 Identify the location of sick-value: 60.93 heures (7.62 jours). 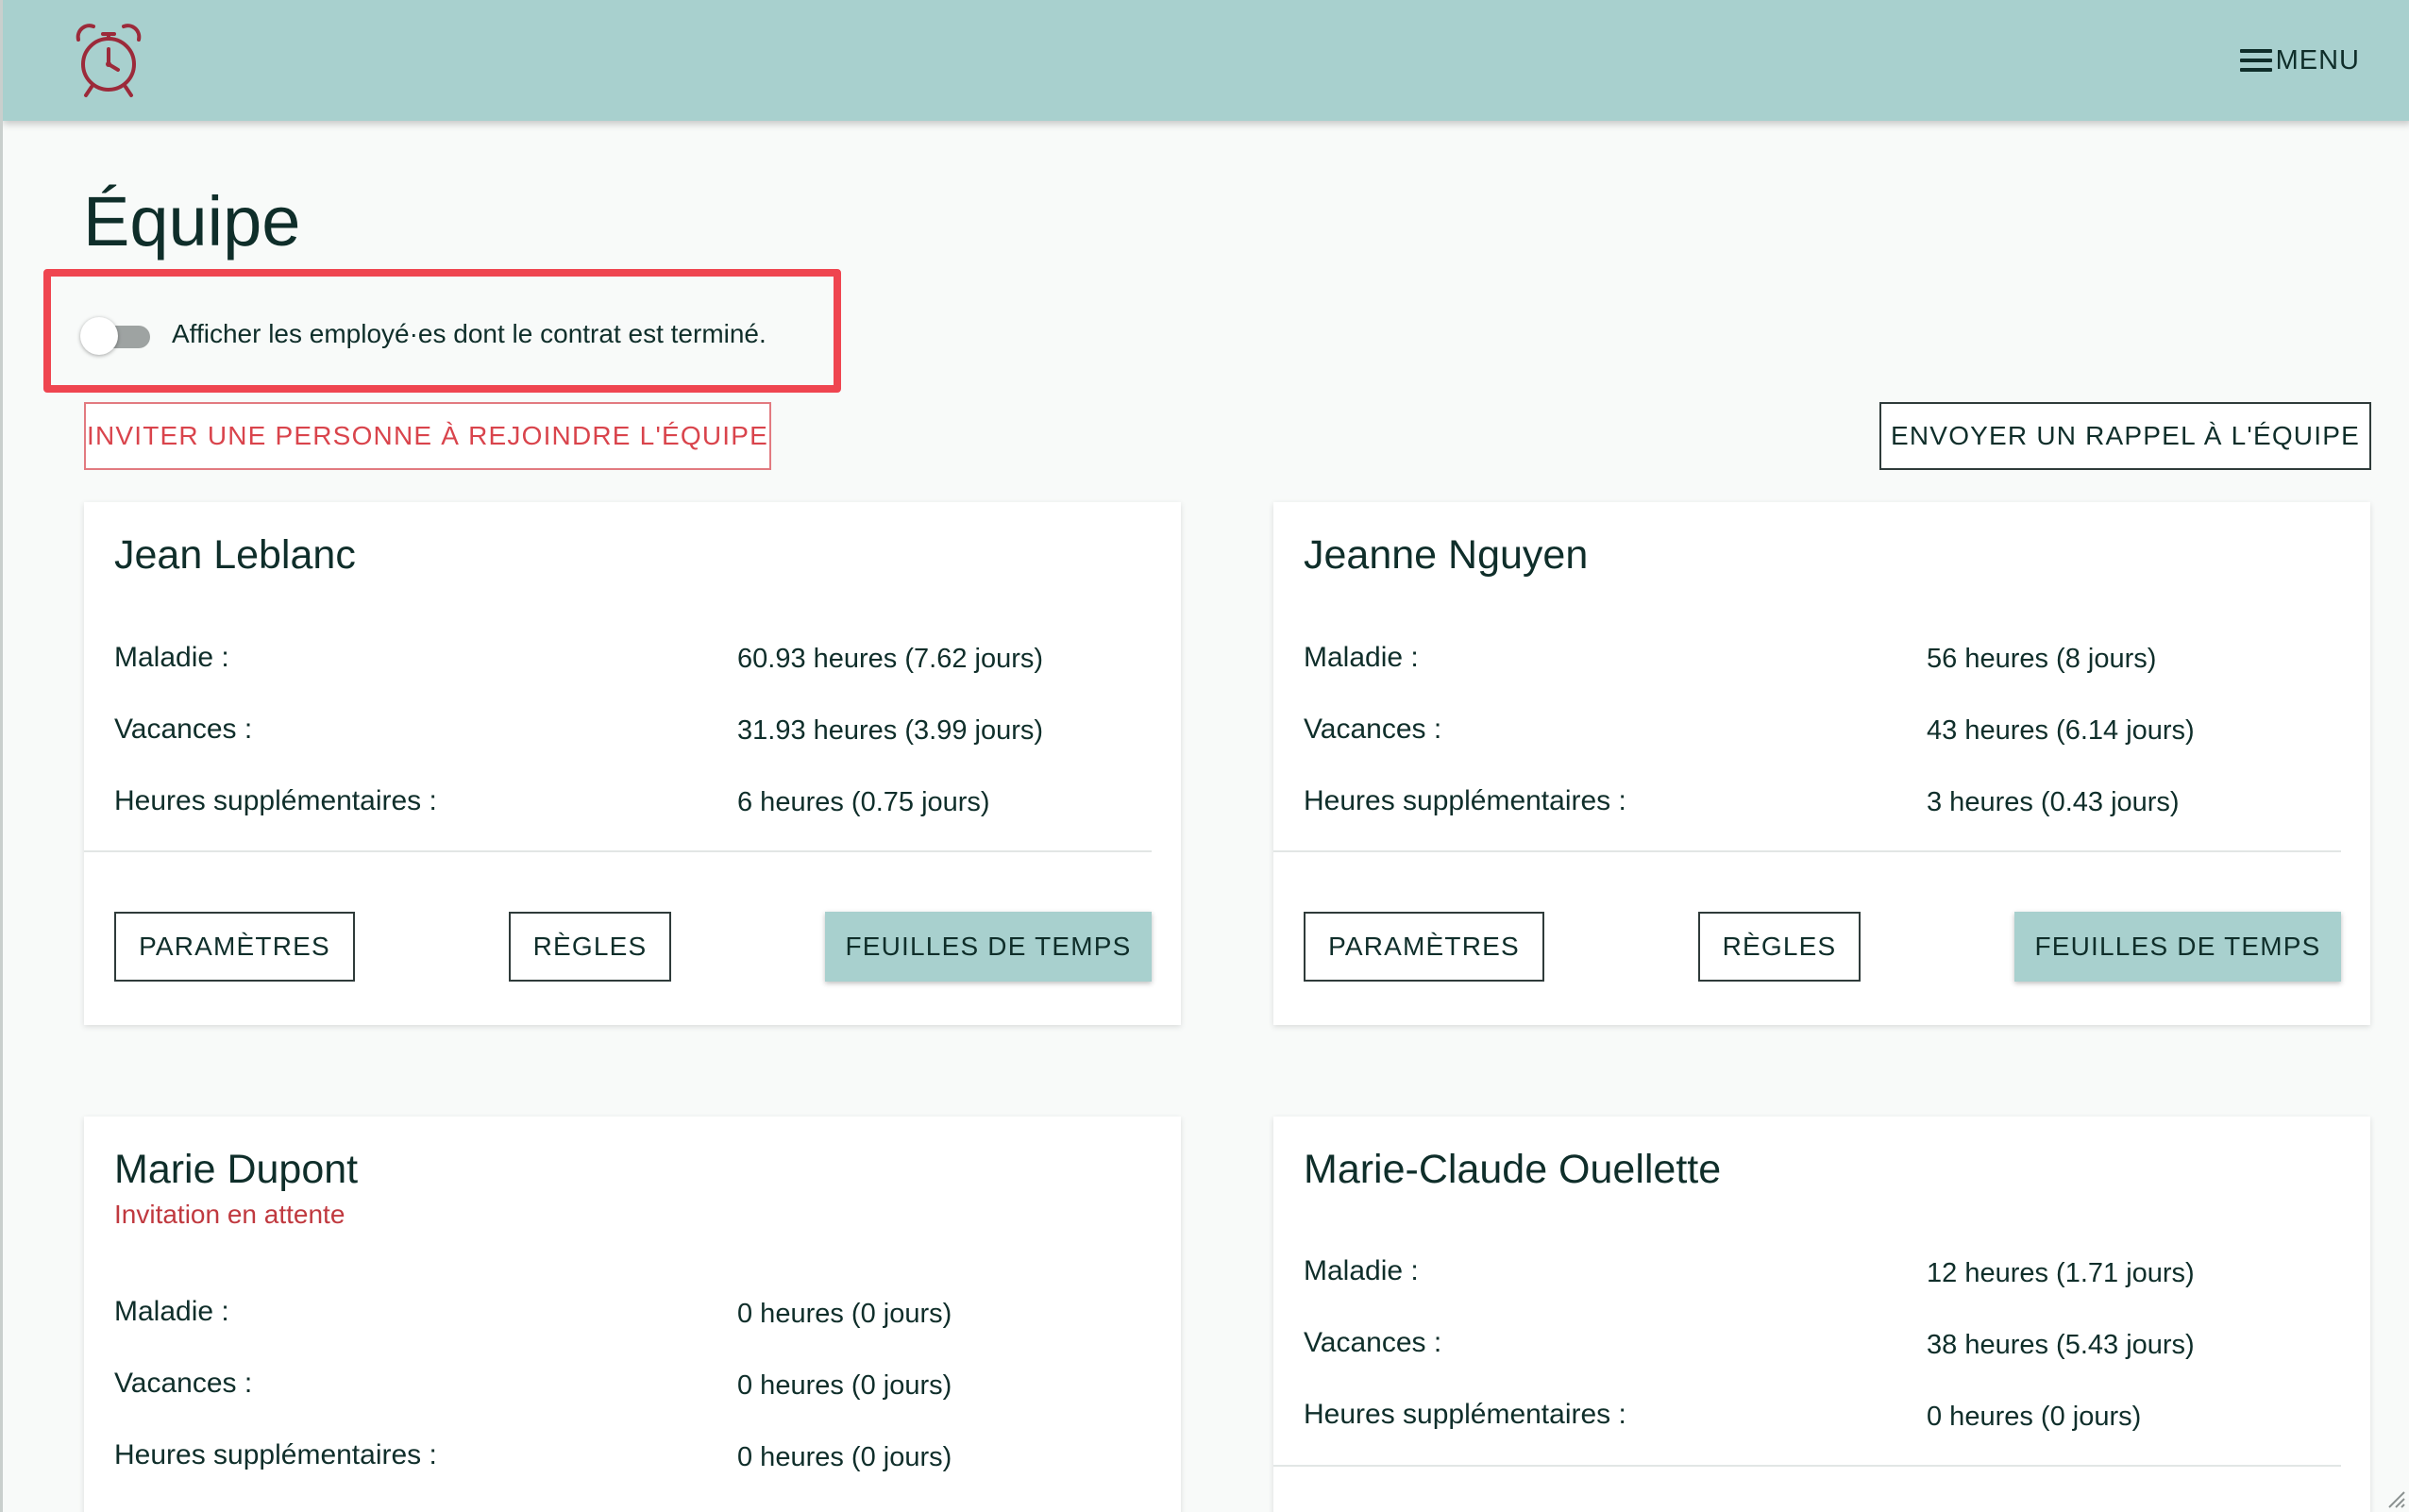
(890, 659).